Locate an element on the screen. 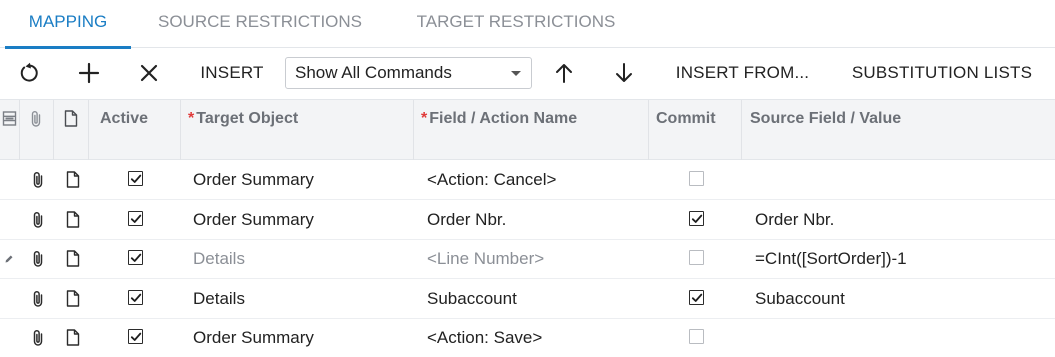 This screenshot has width=1055, height=357. table-row: Order Summary Order Nbr. Order Nbr. is located at coordinates (527, 220).